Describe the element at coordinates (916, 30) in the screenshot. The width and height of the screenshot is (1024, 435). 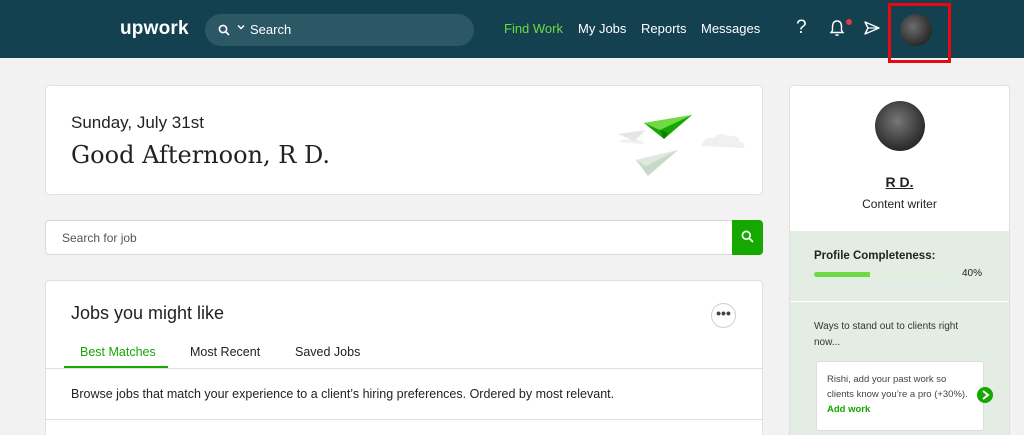
I see `avatar` at that location.